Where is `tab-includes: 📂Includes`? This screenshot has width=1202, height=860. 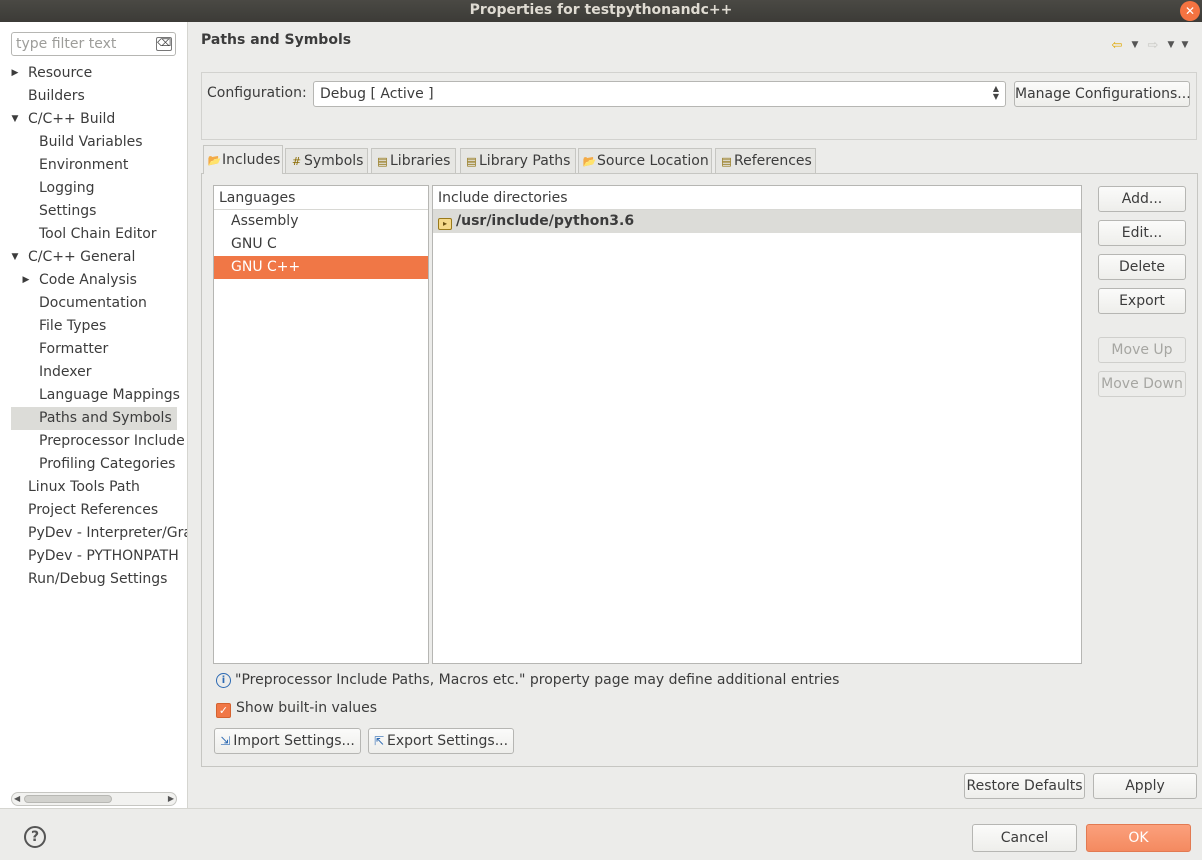 tab-includes: 📂Includes is located at coordinates (243, 159).